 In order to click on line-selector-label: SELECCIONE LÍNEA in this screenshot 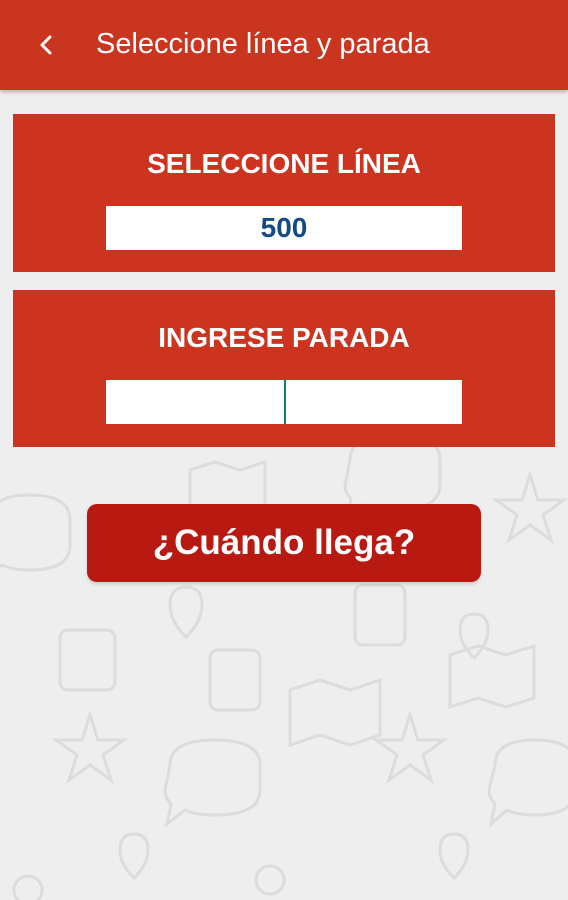, I will do `click(284, 163)`.